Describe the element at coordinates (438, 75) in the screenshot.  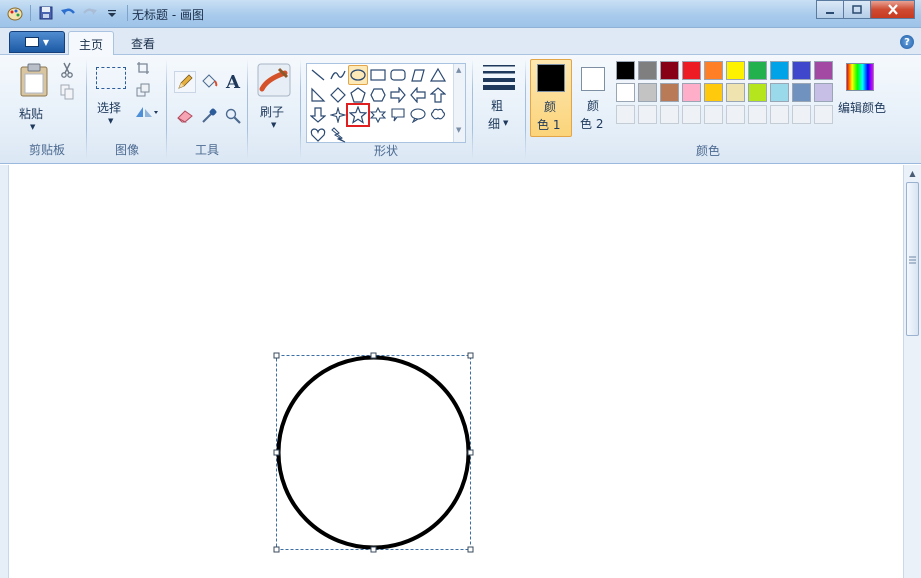
I see `triangle-shape-icon` at that location.